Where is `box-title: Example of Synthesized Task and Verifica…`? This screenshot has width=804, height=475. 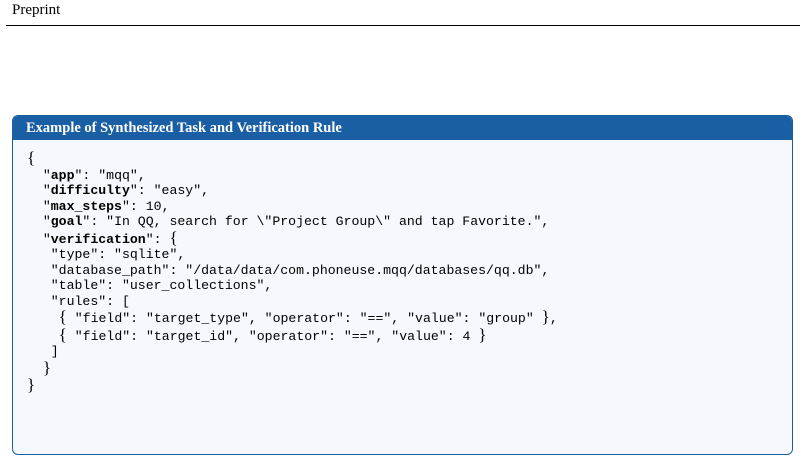
box-title: Example of Synthesized Task and Verifica… is located at coordinates (402, 128).